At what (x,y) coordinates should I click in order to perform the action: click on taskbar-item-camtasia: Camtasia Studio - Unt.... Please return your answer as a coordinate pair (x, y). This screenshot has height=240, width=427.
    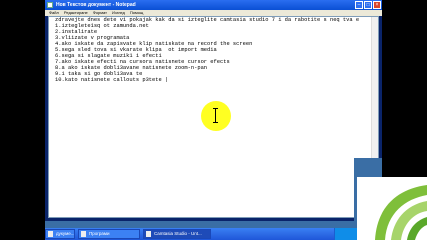
    Looking at the image, I should click on (177, 234).